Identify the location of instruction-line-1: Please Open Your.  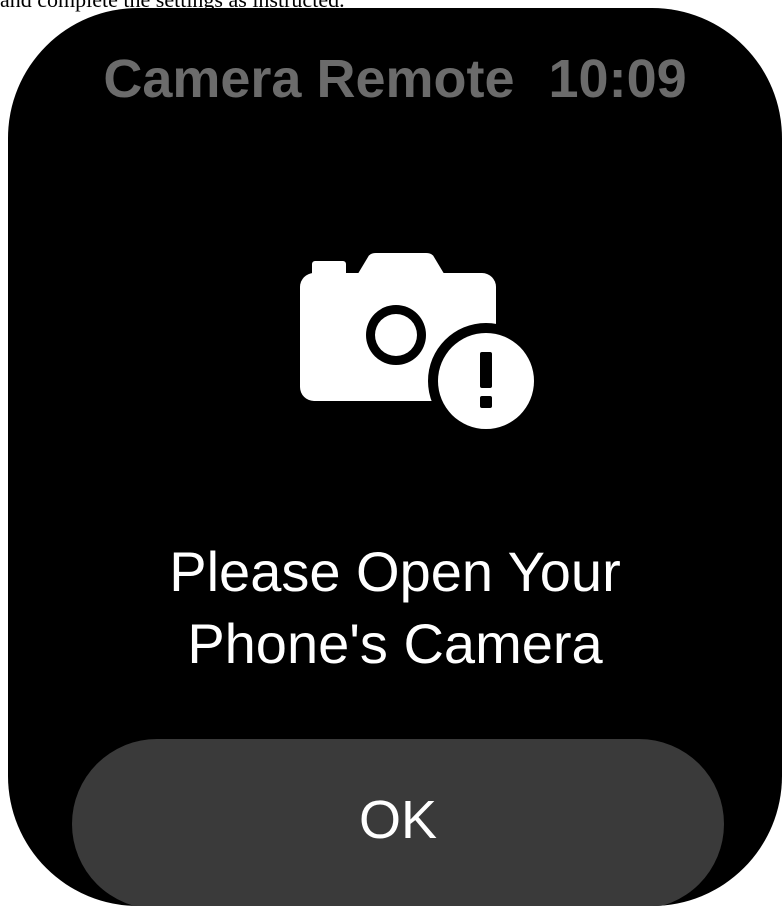
(395, 571).